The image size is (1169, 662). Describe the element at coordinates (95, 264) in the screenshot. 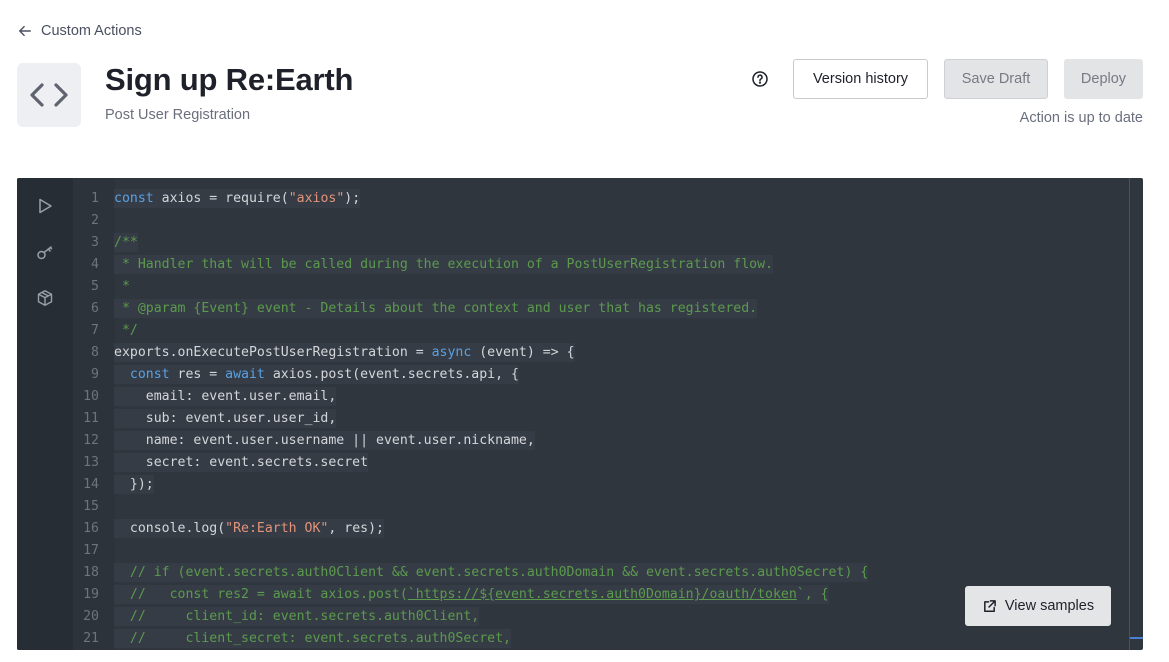

I see `line-number: 4` at that location.